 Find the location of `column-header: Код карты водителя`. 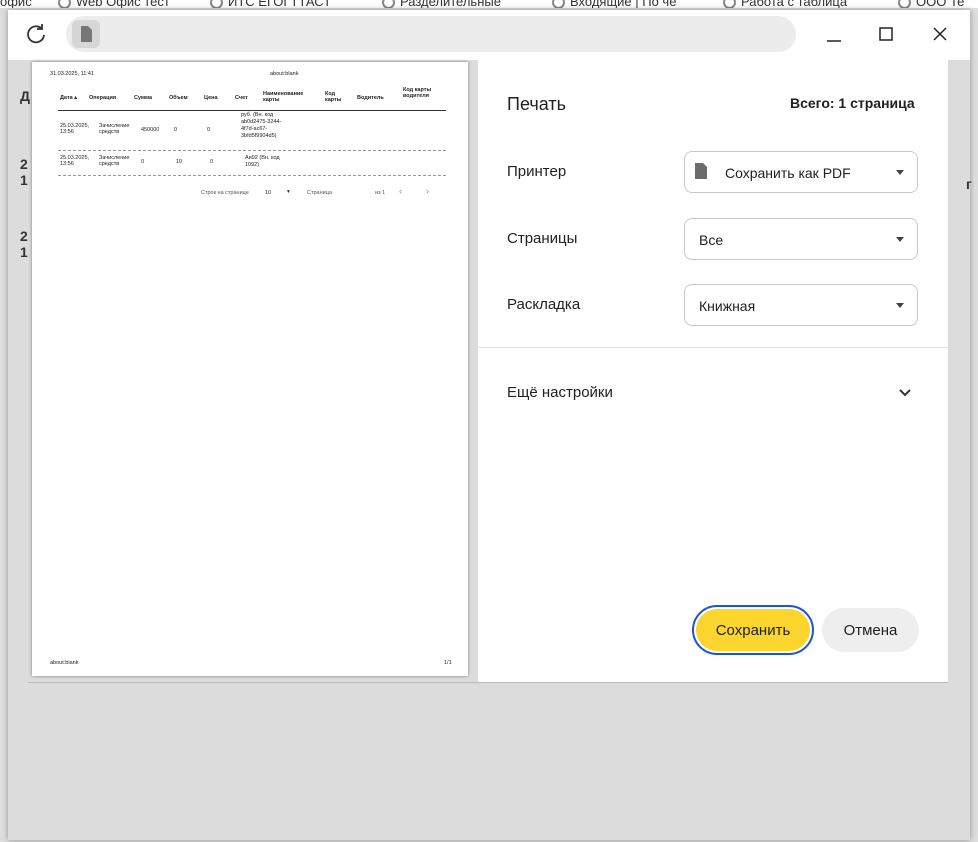

column-header: Код карты водителя is located at coordinates (417, 93).